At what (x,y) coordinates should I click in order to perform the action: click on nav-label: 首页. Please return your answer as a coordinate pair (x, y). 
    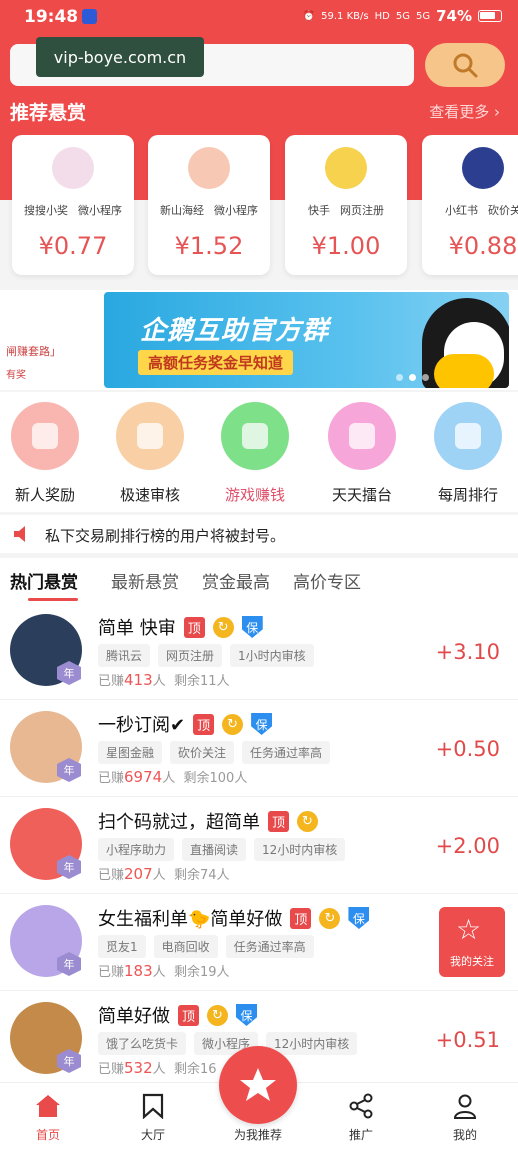
    Looking at the image, I should click on (47, 1135).